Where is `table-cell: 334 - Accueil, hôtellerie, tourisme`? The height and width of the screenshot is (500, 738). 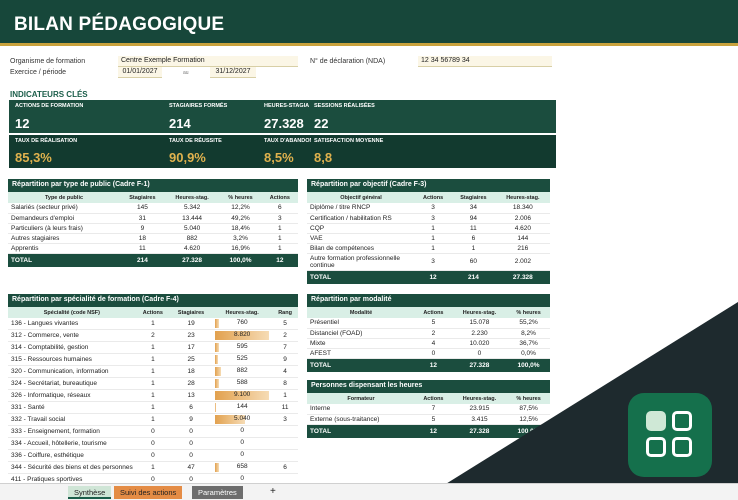
table-cell: 334 - Accueil, hôtellerie, tourisme is located at coordinates (72, 443).